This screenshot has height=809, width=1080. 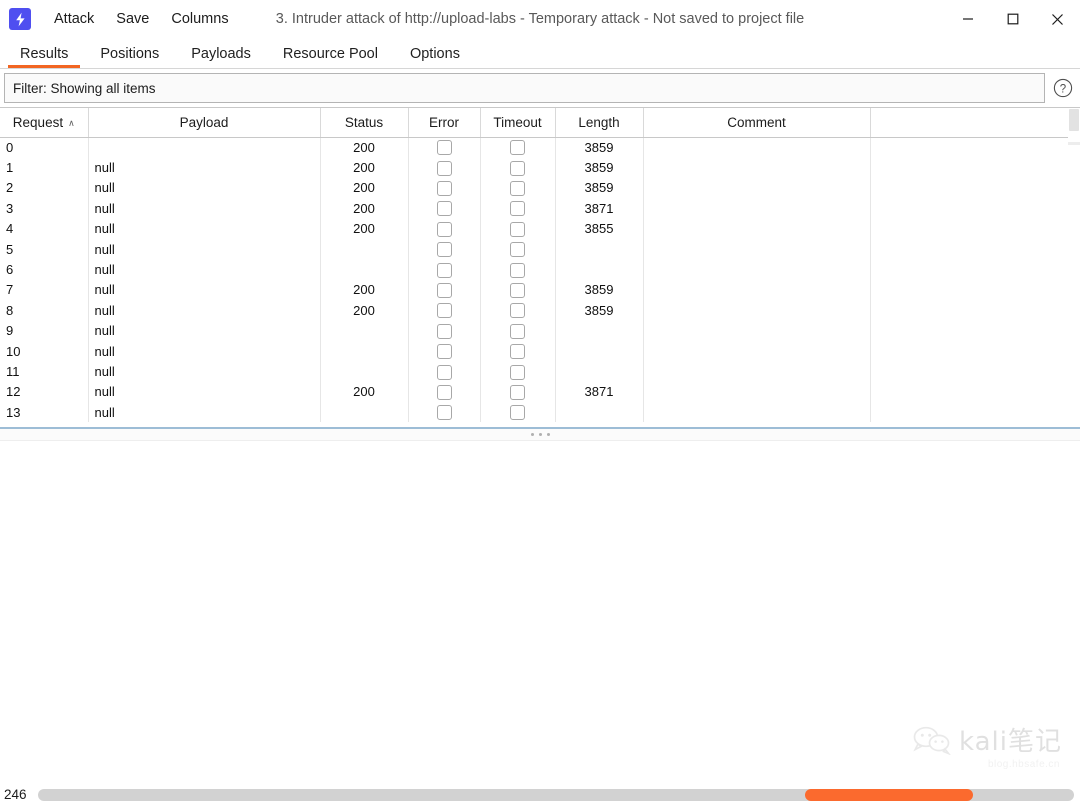 What do you see at coordinates (132, 19) in the screenshot?
I see `menu-save: Save` at bounding box center [132, 19].